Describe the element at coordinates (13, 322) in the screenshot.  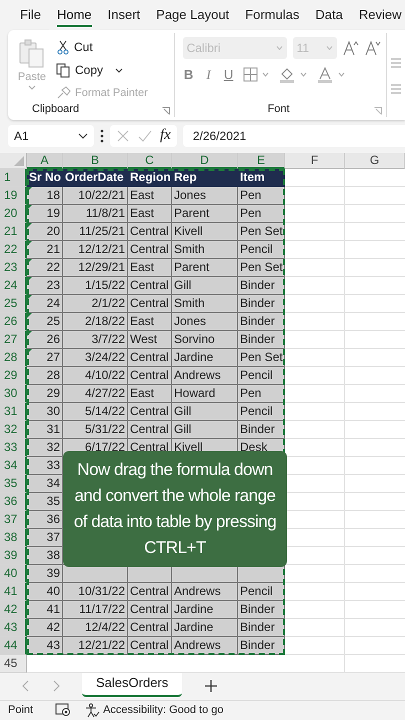
I see `row-header: 26` at that location.